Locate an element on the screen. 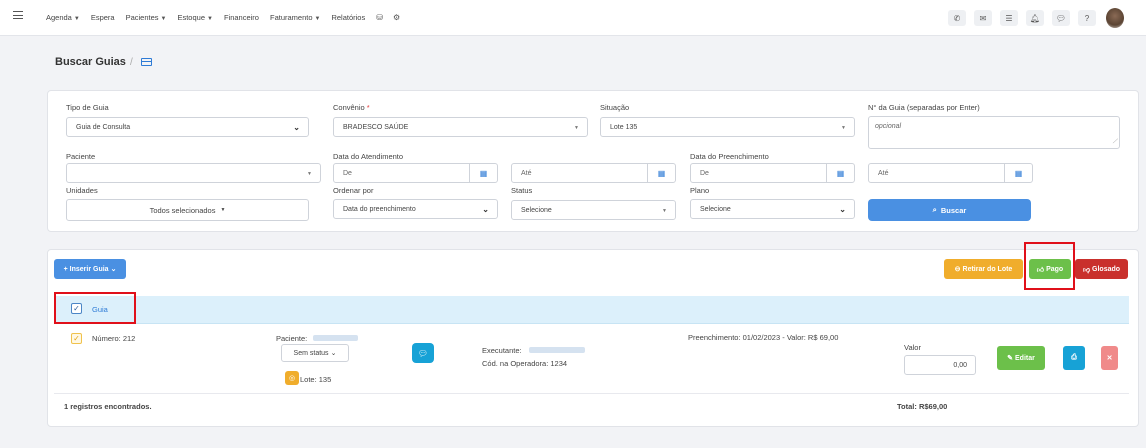  row-checkbox: ✓ is located at coordinates (76, 338).